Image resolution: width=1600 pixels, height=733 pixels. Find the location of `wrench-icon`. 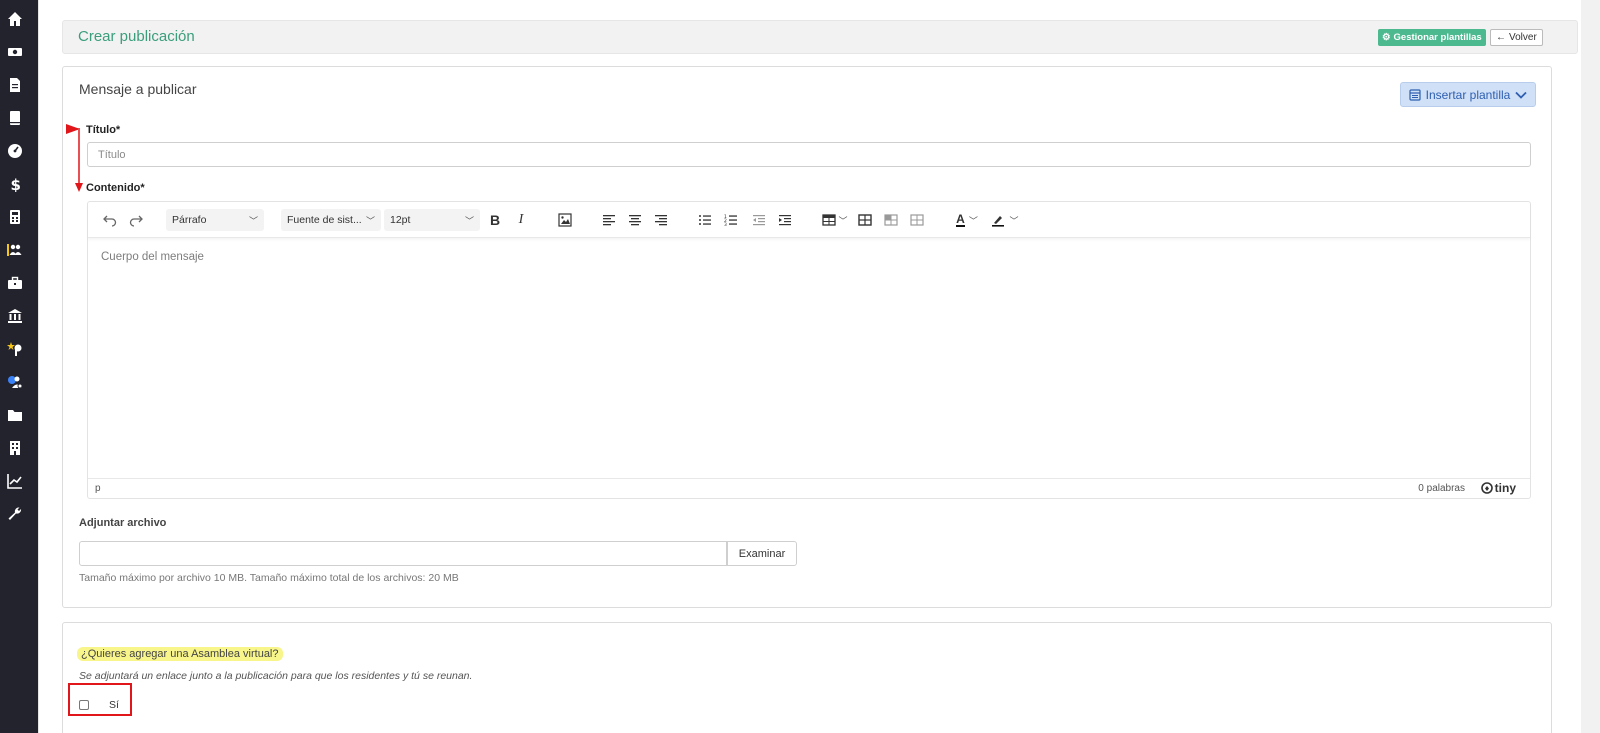

wrench-icon is located at coordinates (15, 514).